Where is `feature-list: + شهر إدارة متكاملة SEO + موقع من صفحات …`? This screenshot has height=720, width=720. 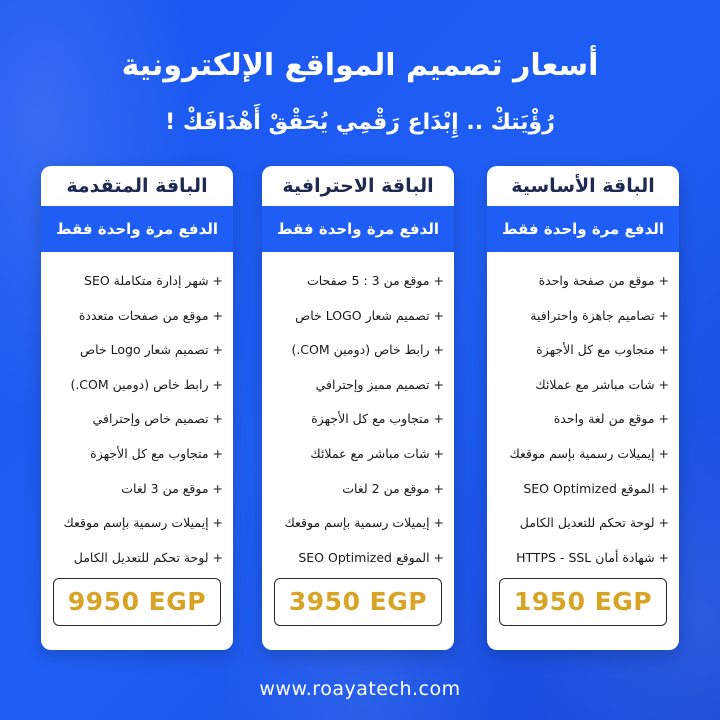 feature-list: + شهر إدارة متكاملة SEO + موقع من صفحات … is located at coordinates (137, 413).